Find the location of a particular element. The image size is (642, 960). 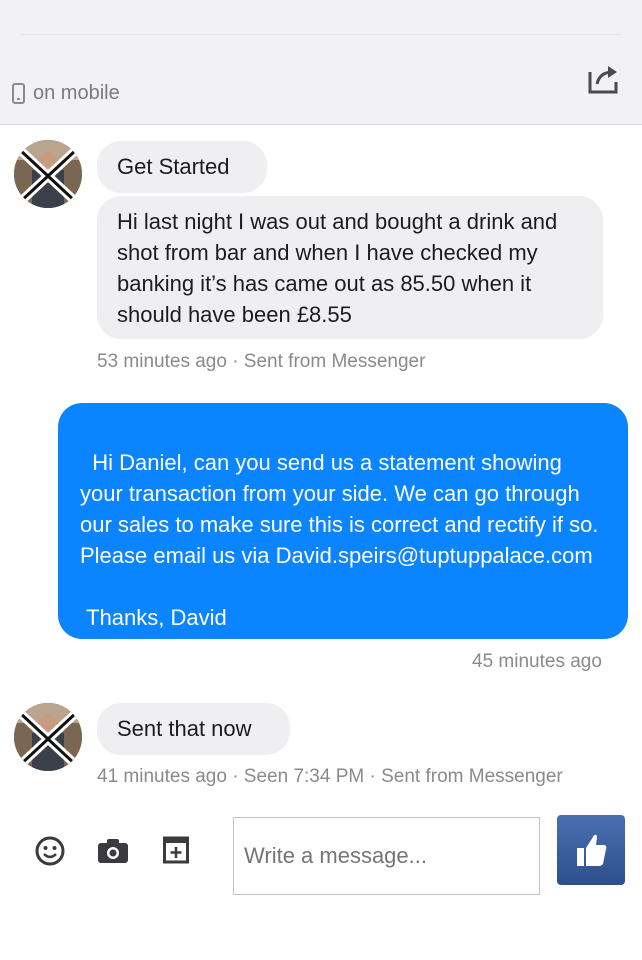

message-text: Sent that now is located at coordinates (184, 728).